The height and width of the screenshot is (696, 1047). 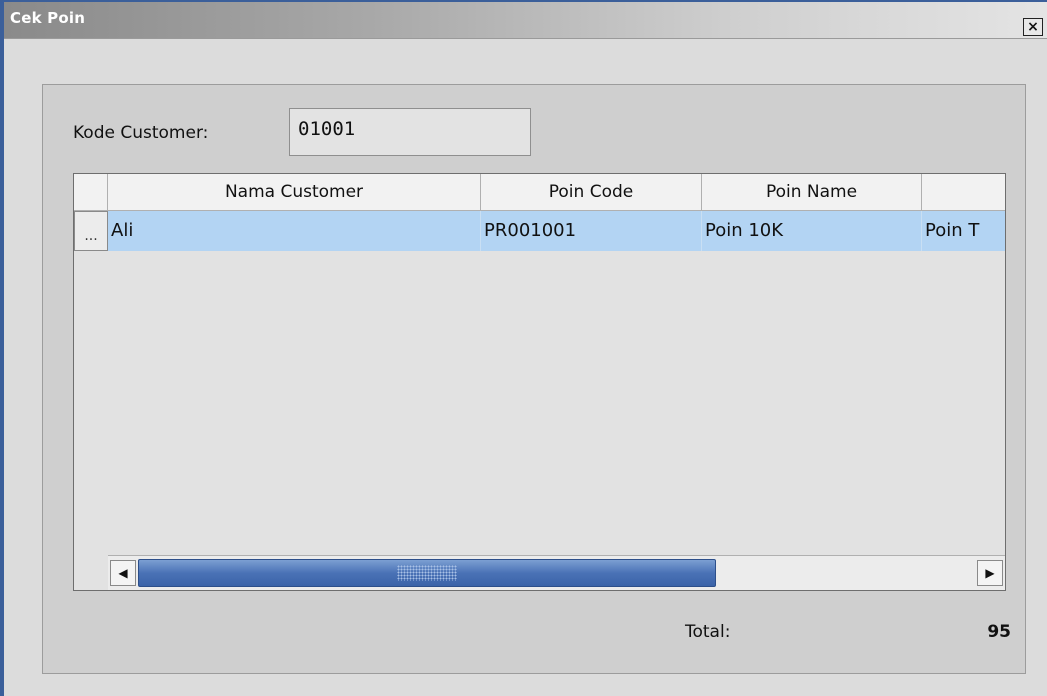 I want to click on scroll-left-button: ◀, so click(x=123, y=573).